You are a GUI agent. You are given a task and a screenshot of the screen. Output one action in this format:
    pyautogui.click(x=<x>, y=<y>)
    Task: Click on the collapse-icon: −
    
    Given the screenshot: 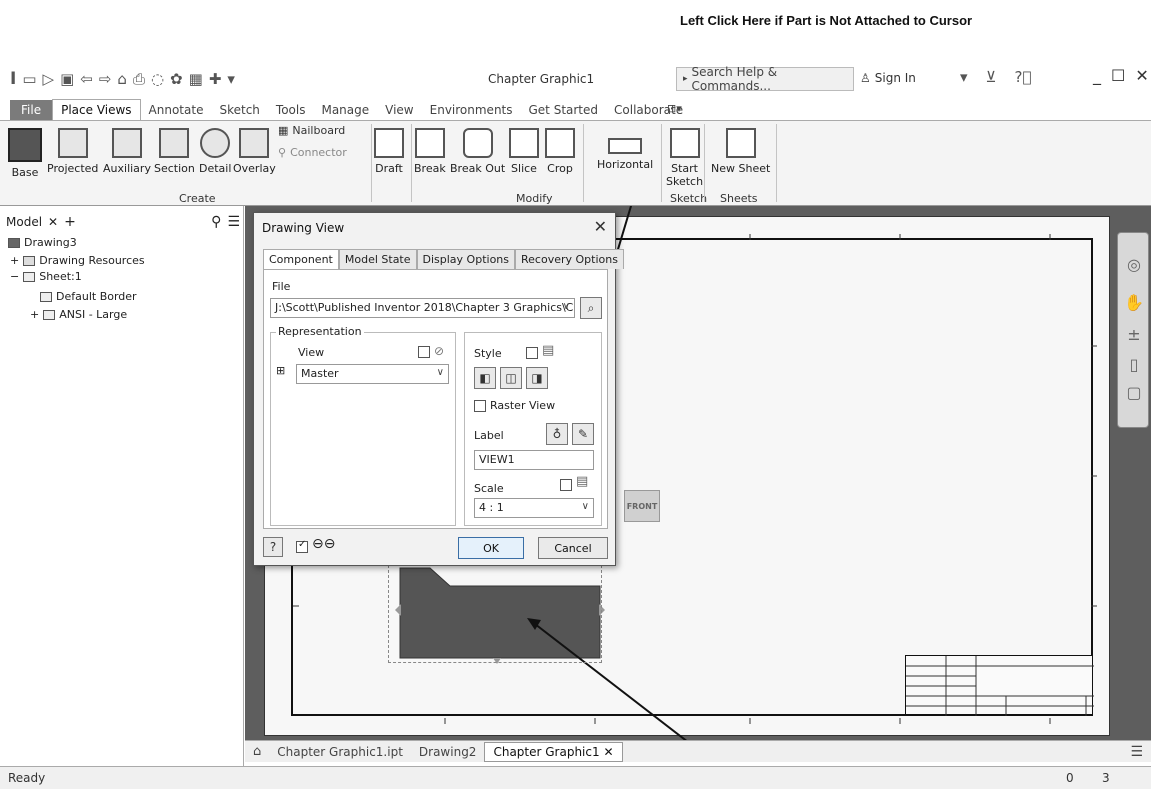 What is the action you would take?
    pyautogui.click(x=14, y=276)
    